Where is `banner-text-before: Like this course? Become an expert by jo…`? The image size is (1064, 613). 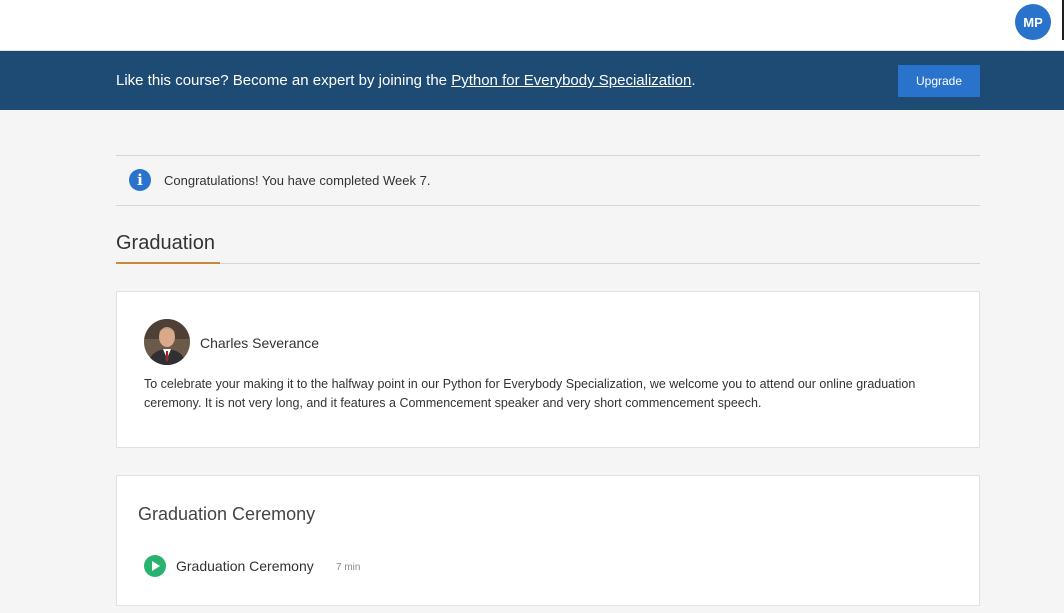
banner-text-before: Like this course? Become an expert by jo… is located at coordinates (284, 80).